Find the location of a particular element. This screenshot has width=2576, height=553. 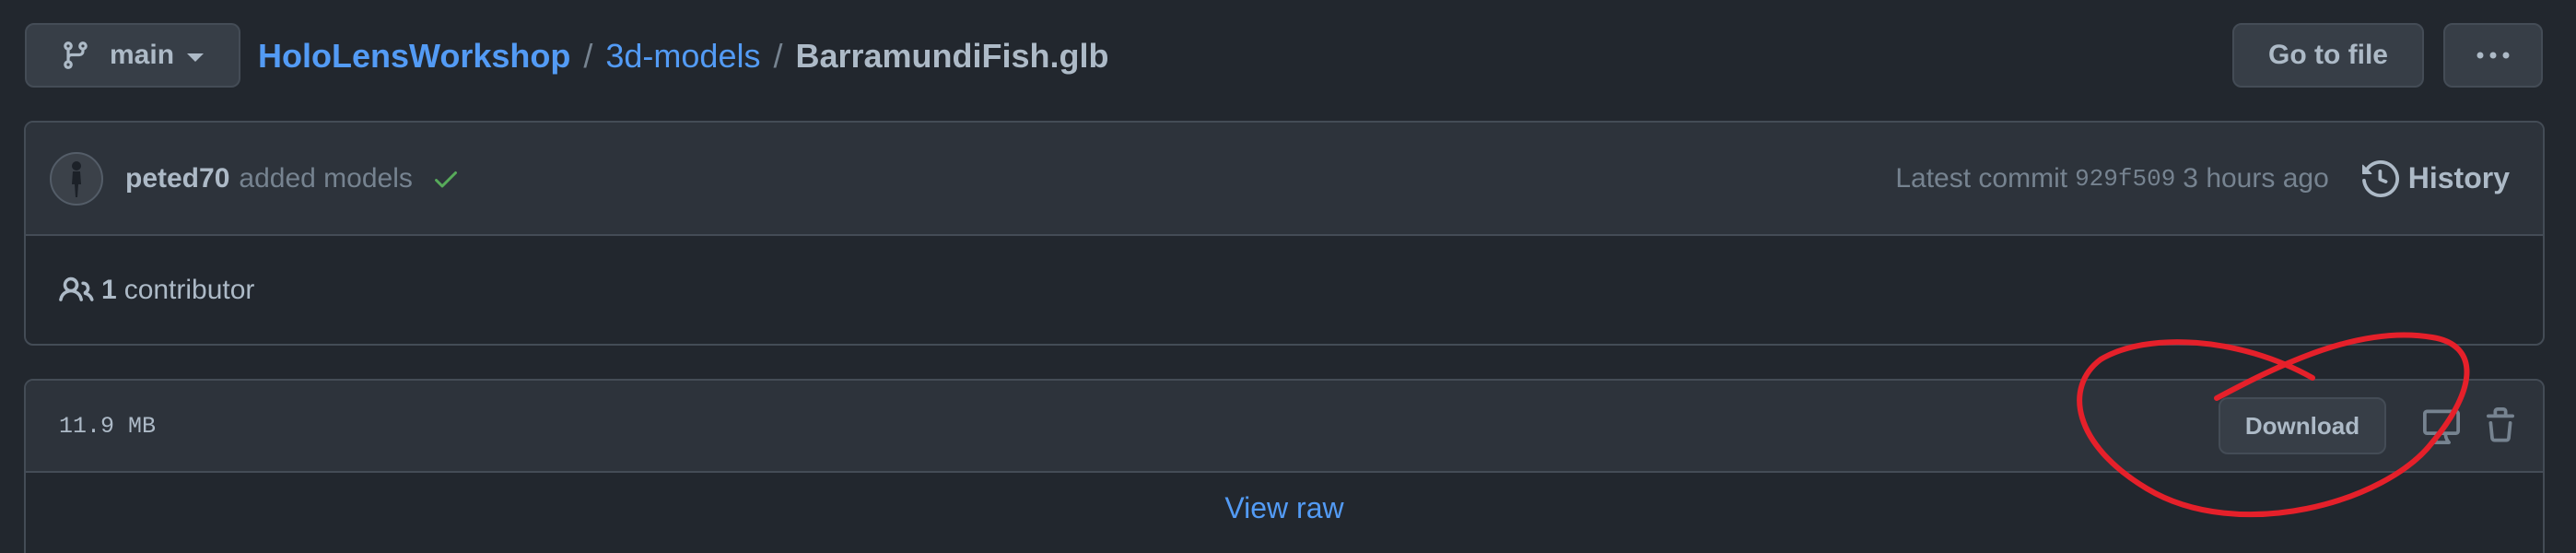

latest-commit-label: Latest commit is located at coordinates (1981, 178).